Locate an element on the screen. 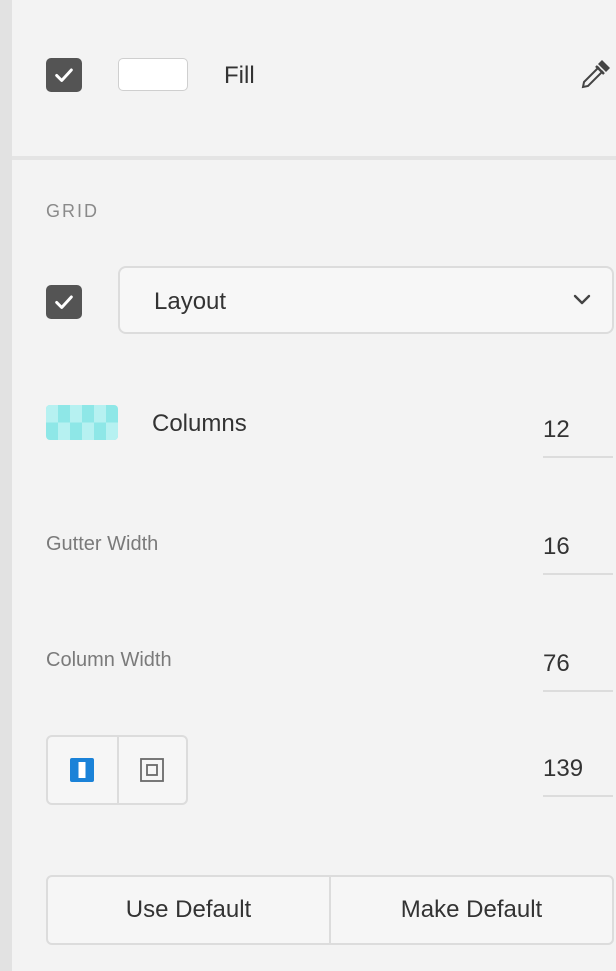 The height and width of the screenshot is (971, 616). columns-color-swatch is located at coordinates (82, 422).